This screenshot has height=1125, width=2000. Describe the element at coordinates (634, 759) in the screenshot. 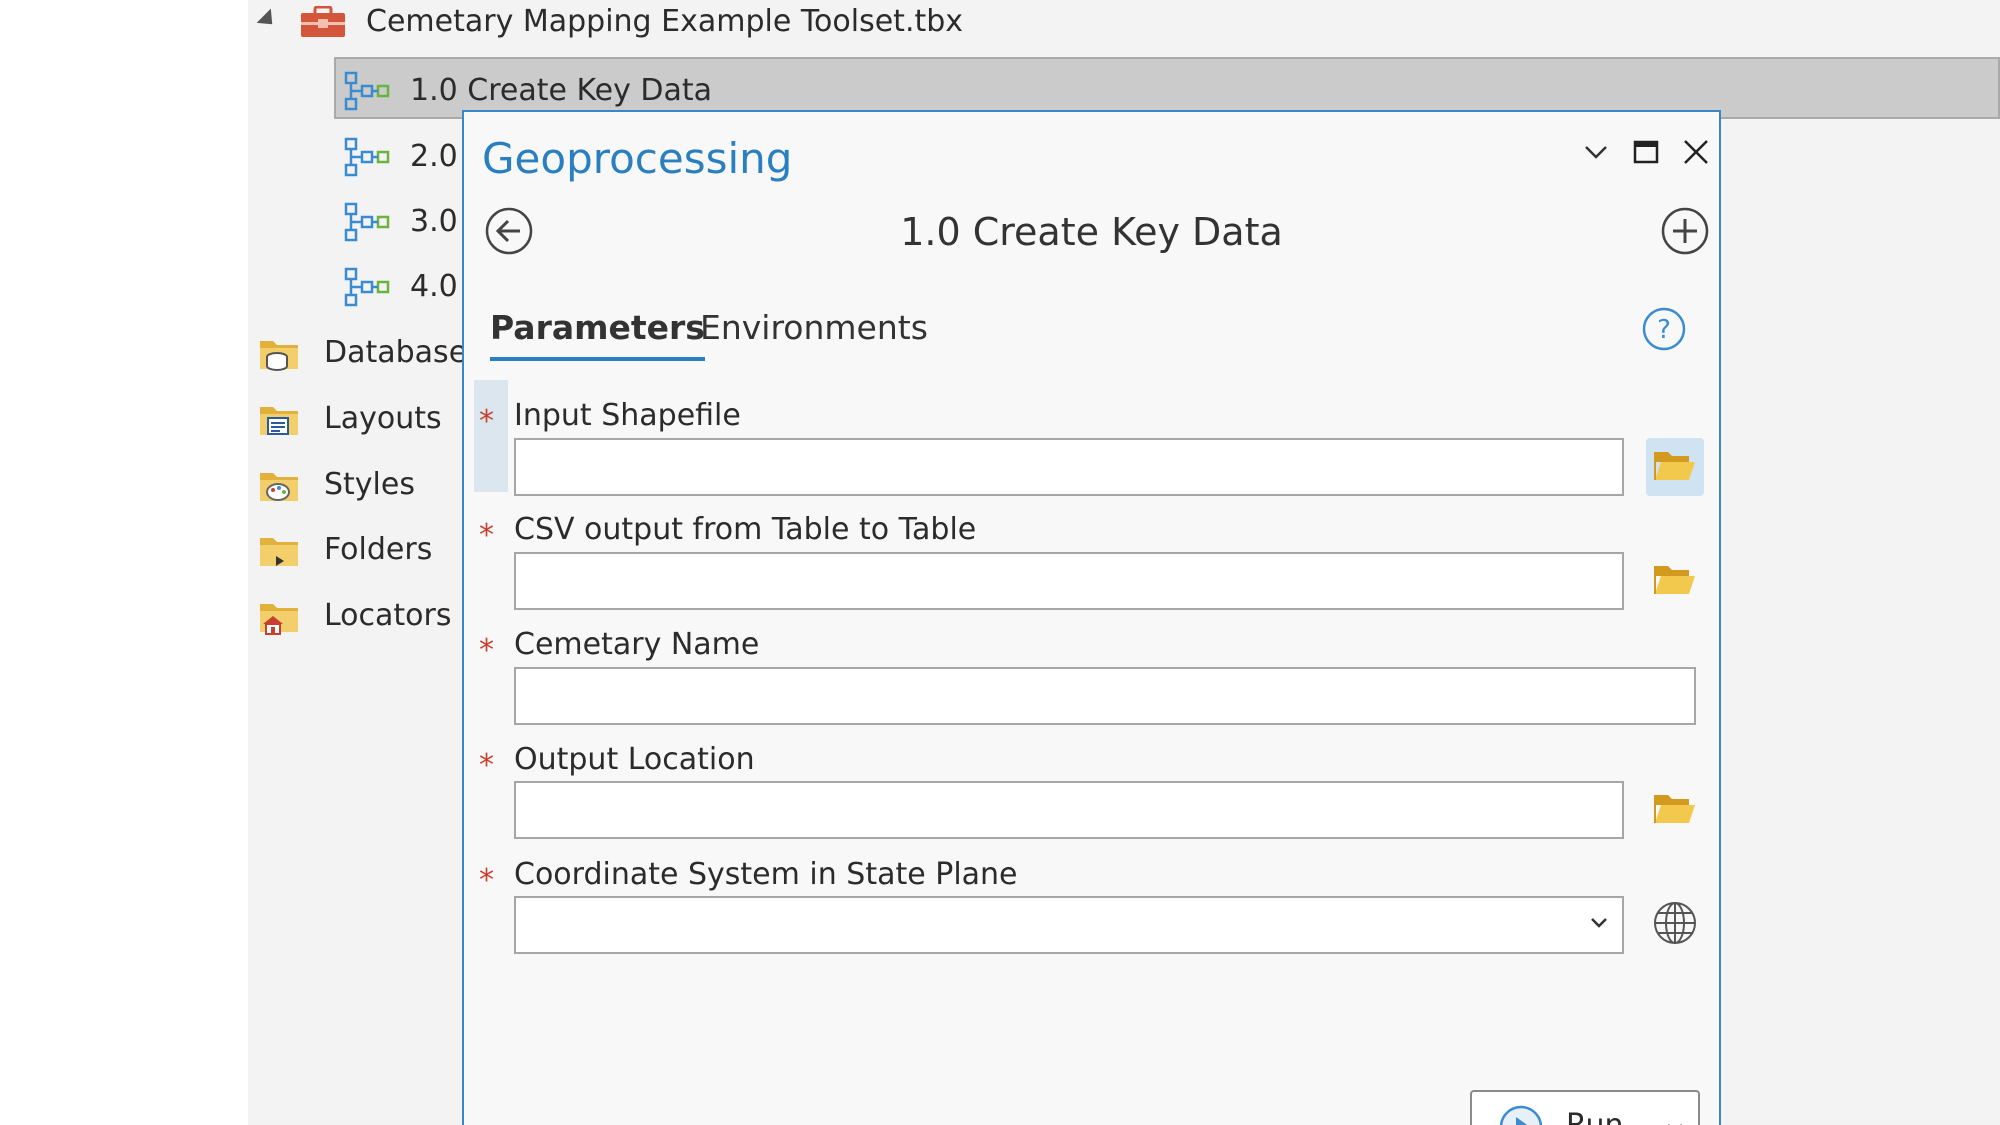

I see `param-label-output-location: Output Location` at that location.